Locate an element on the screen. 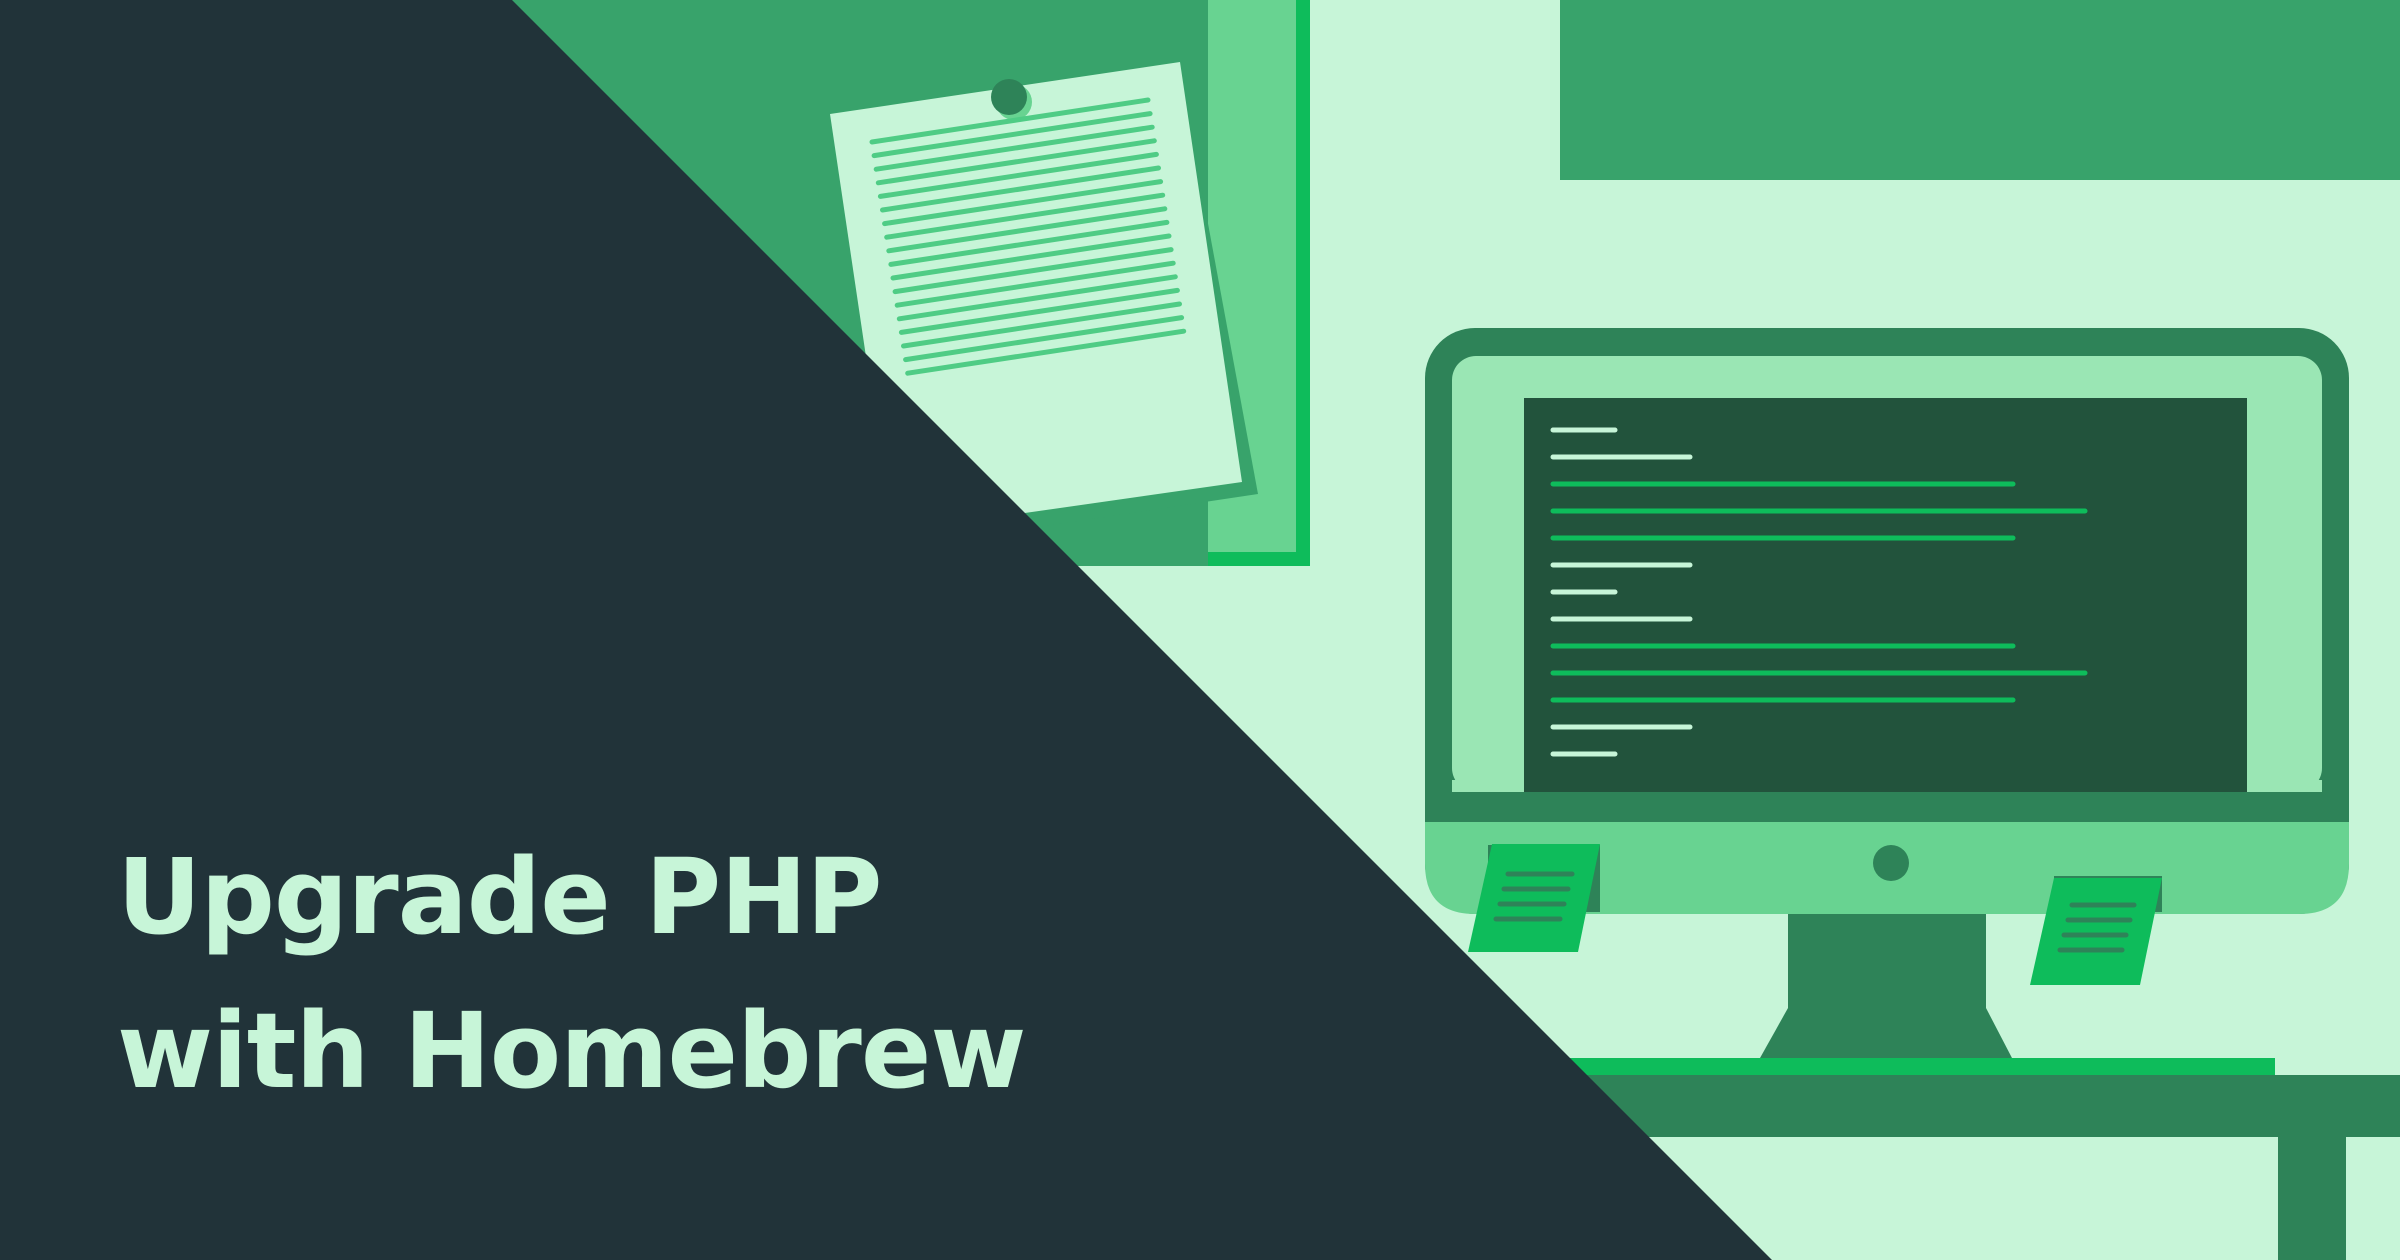  desk-leg is located at coordinates (2312, 1198).